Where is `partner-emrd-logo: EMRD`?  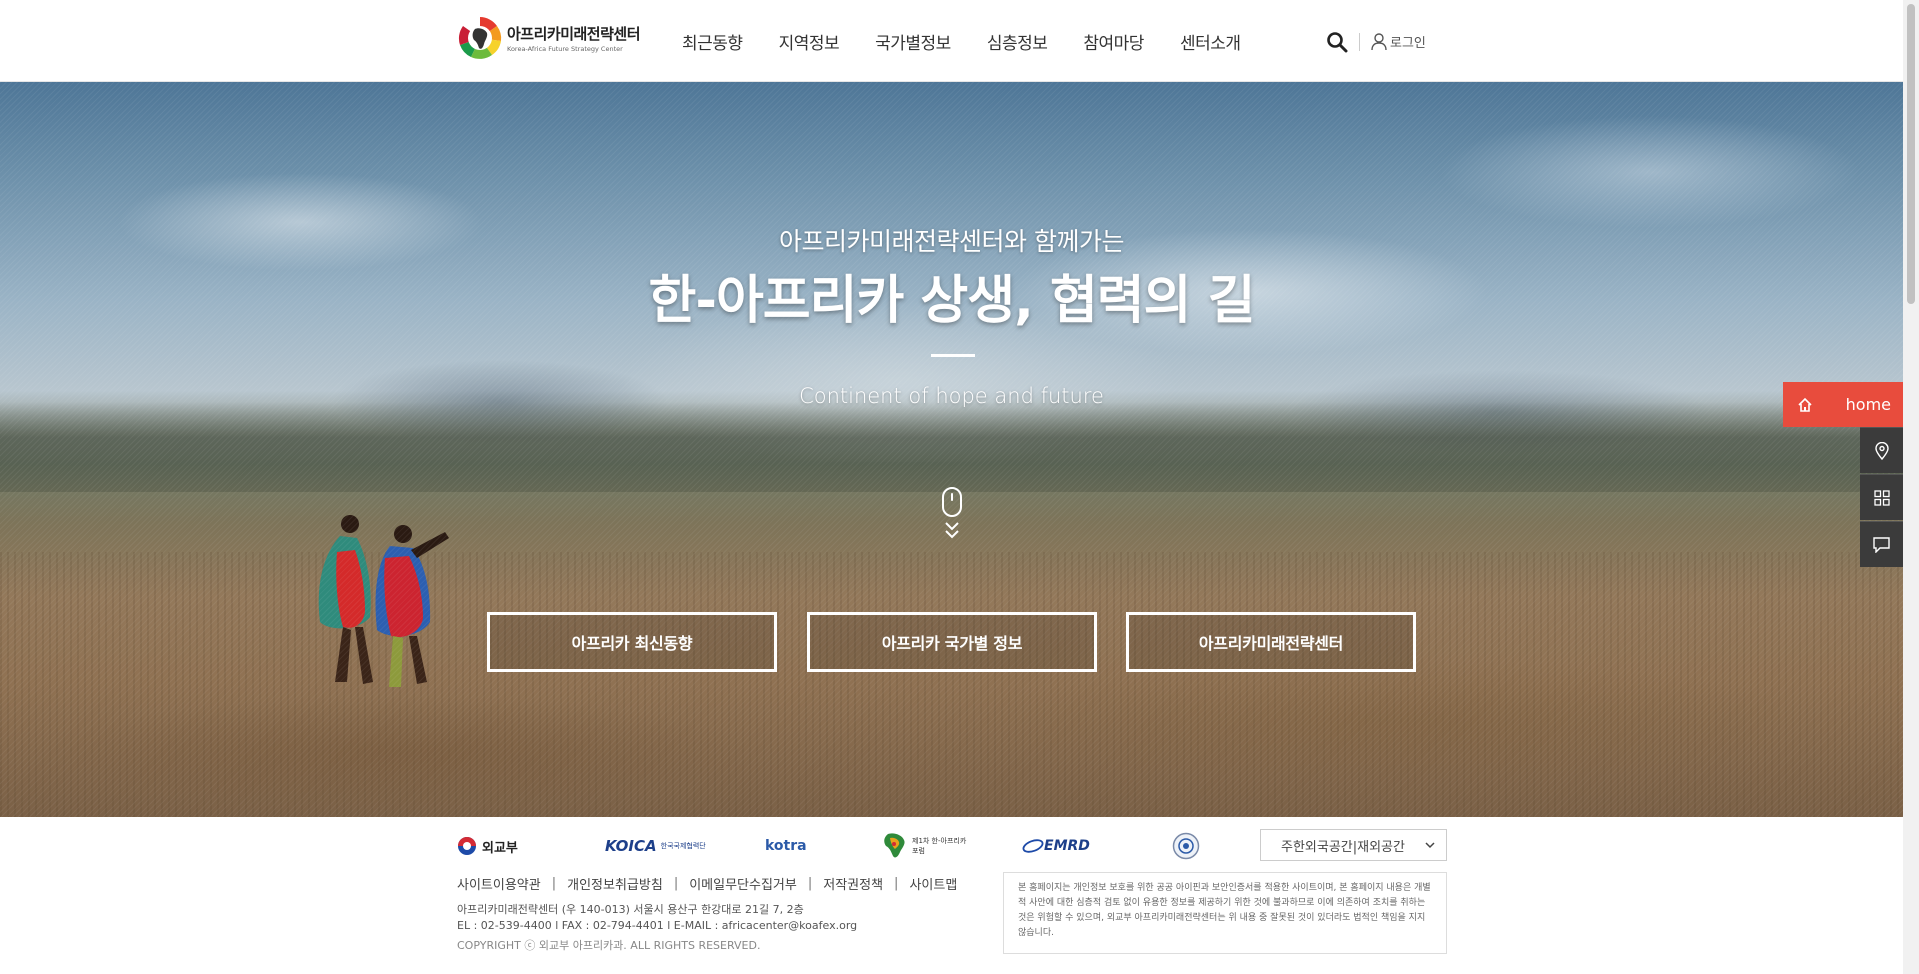 partner-emrd-logo: EMRD is located at coordinates (1097, 846).